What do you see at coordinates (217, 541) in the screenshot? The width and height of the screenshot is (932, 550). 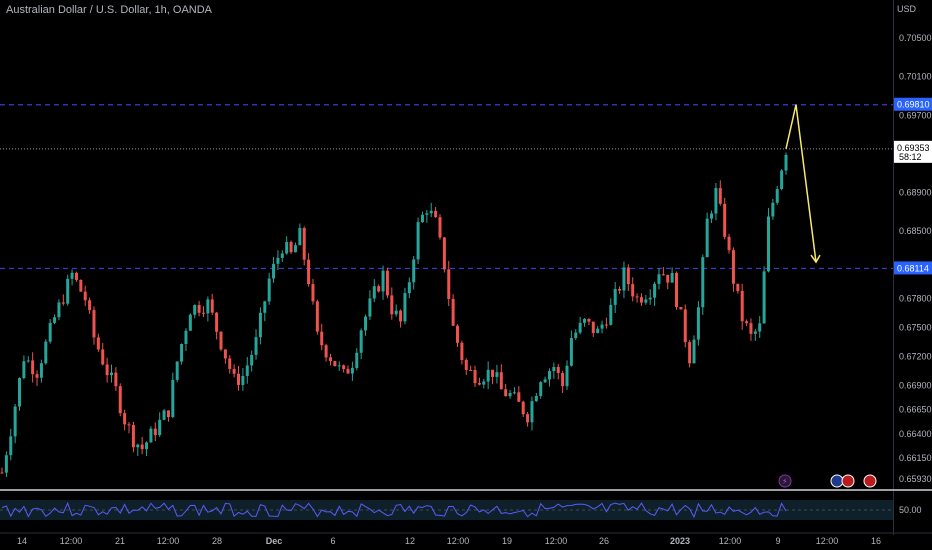 I see `time-tick-label: 28` at bounding box center [217, 541].